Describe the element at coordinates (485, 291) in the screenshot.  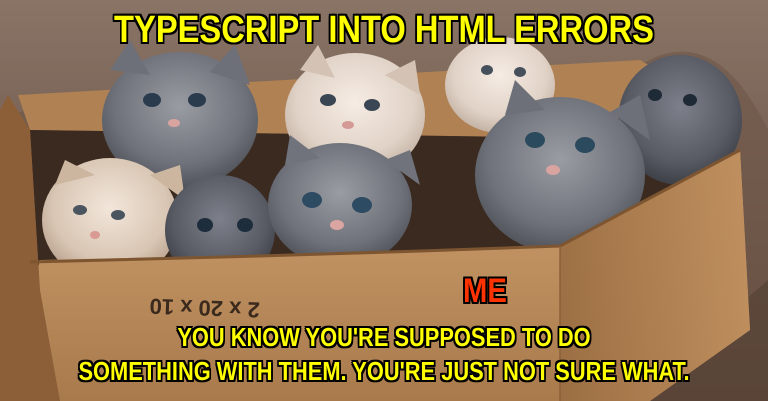
I see `me-label: ME` at that location.